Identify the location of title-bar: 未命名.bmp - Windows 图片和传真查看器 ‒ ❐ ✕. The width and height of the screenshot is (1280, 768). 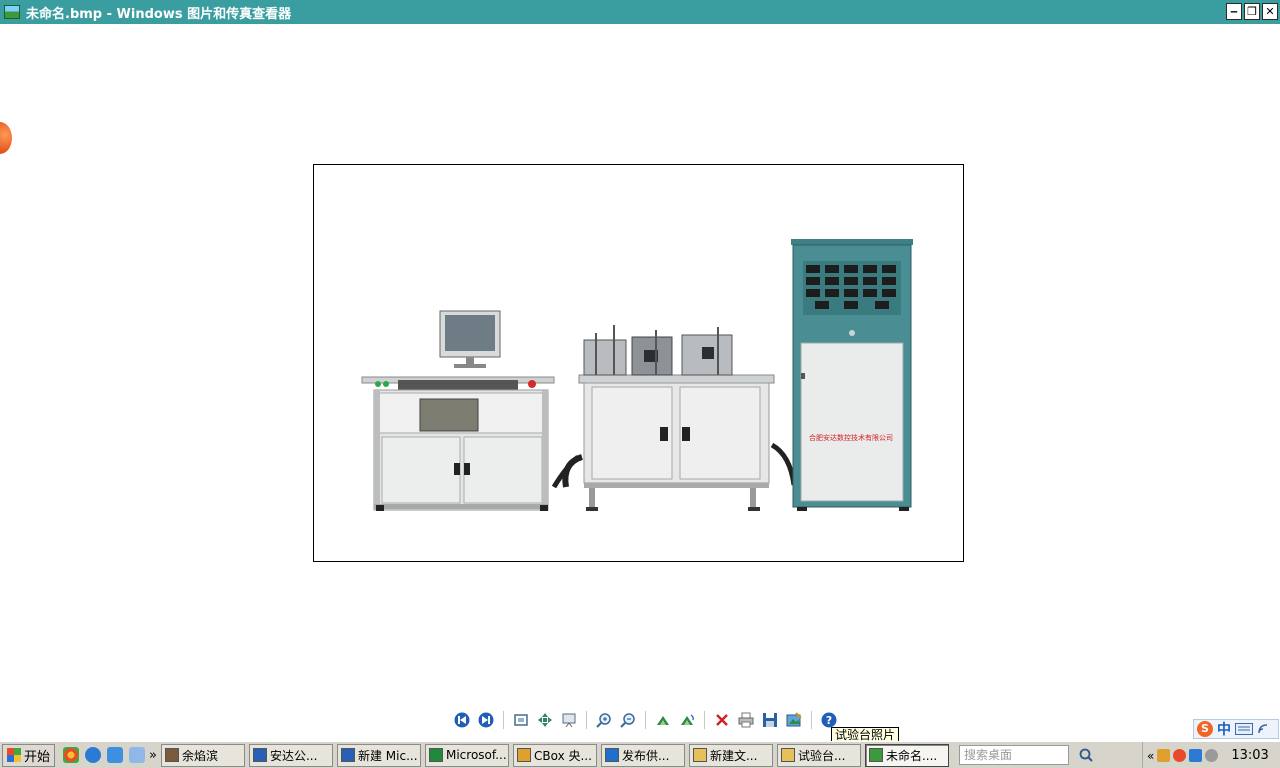
(640, 12).